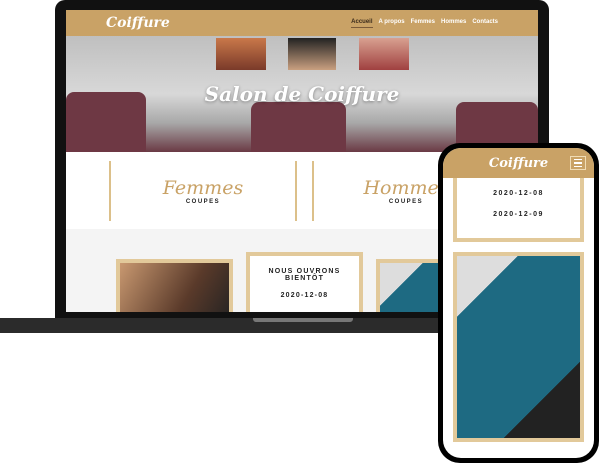 The width and height of the screenshot is (600, 464). Describe the element at coordinates (174, 285) in the screenshot. I see `photo-barber` at that location.